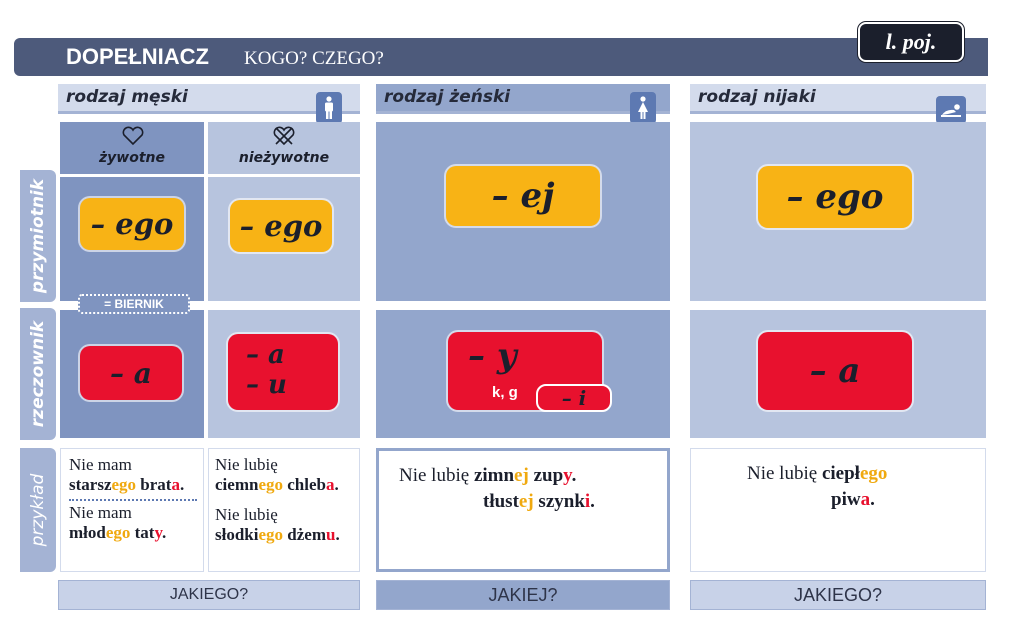 This screenshot has width=1016, height=635. I want to click on ending-noun-neuter: – a, so click(835, 371).